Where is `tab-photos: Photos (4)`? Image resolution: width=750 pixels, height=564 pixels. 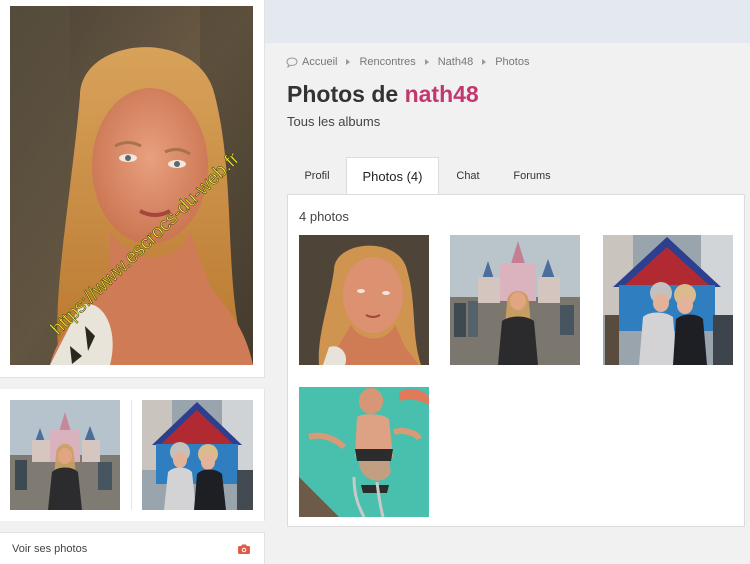
tab-photos: Photos (4) is located at coordinates (392, 176).